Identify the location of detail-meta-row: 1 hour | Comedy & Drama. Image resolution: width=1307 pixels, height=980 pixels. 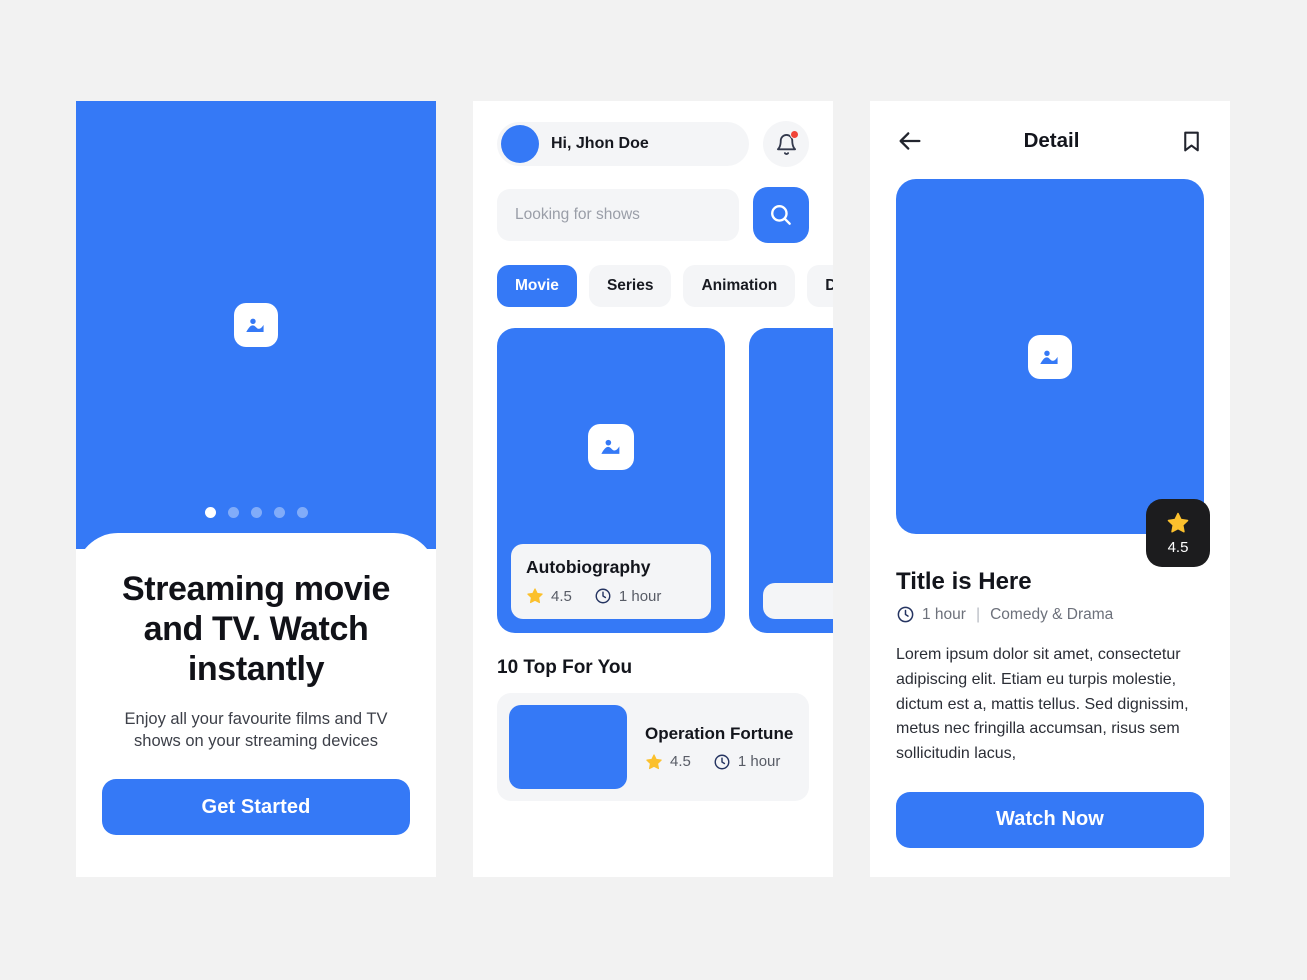
(1050, 614).